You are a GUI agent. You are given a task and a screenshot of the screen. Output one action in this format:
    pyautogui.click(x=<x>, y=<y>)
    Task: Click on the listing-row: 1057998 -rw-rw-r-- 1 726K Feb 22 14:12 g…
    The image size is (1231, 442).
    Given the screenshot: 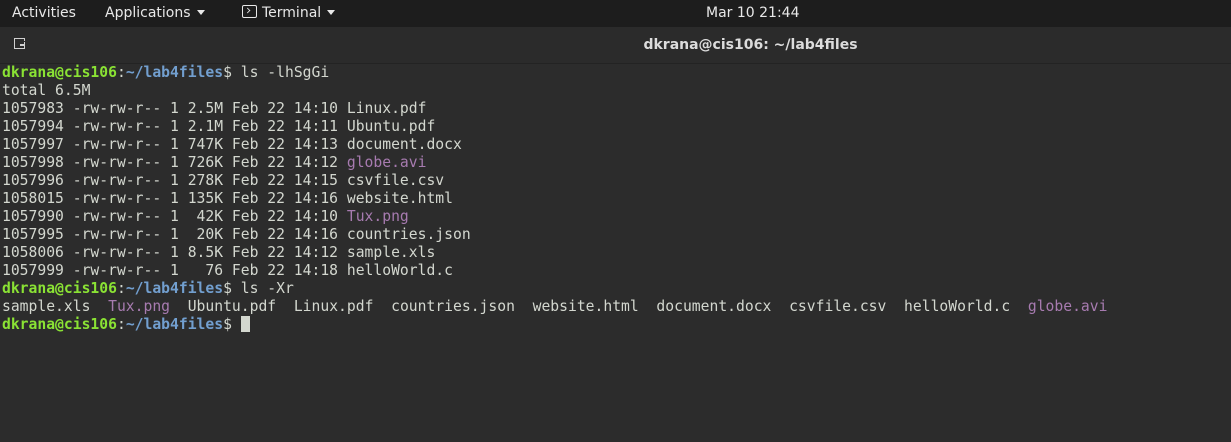 What is the action you would take?
    pyautogui.click(x=616, y=163)
    